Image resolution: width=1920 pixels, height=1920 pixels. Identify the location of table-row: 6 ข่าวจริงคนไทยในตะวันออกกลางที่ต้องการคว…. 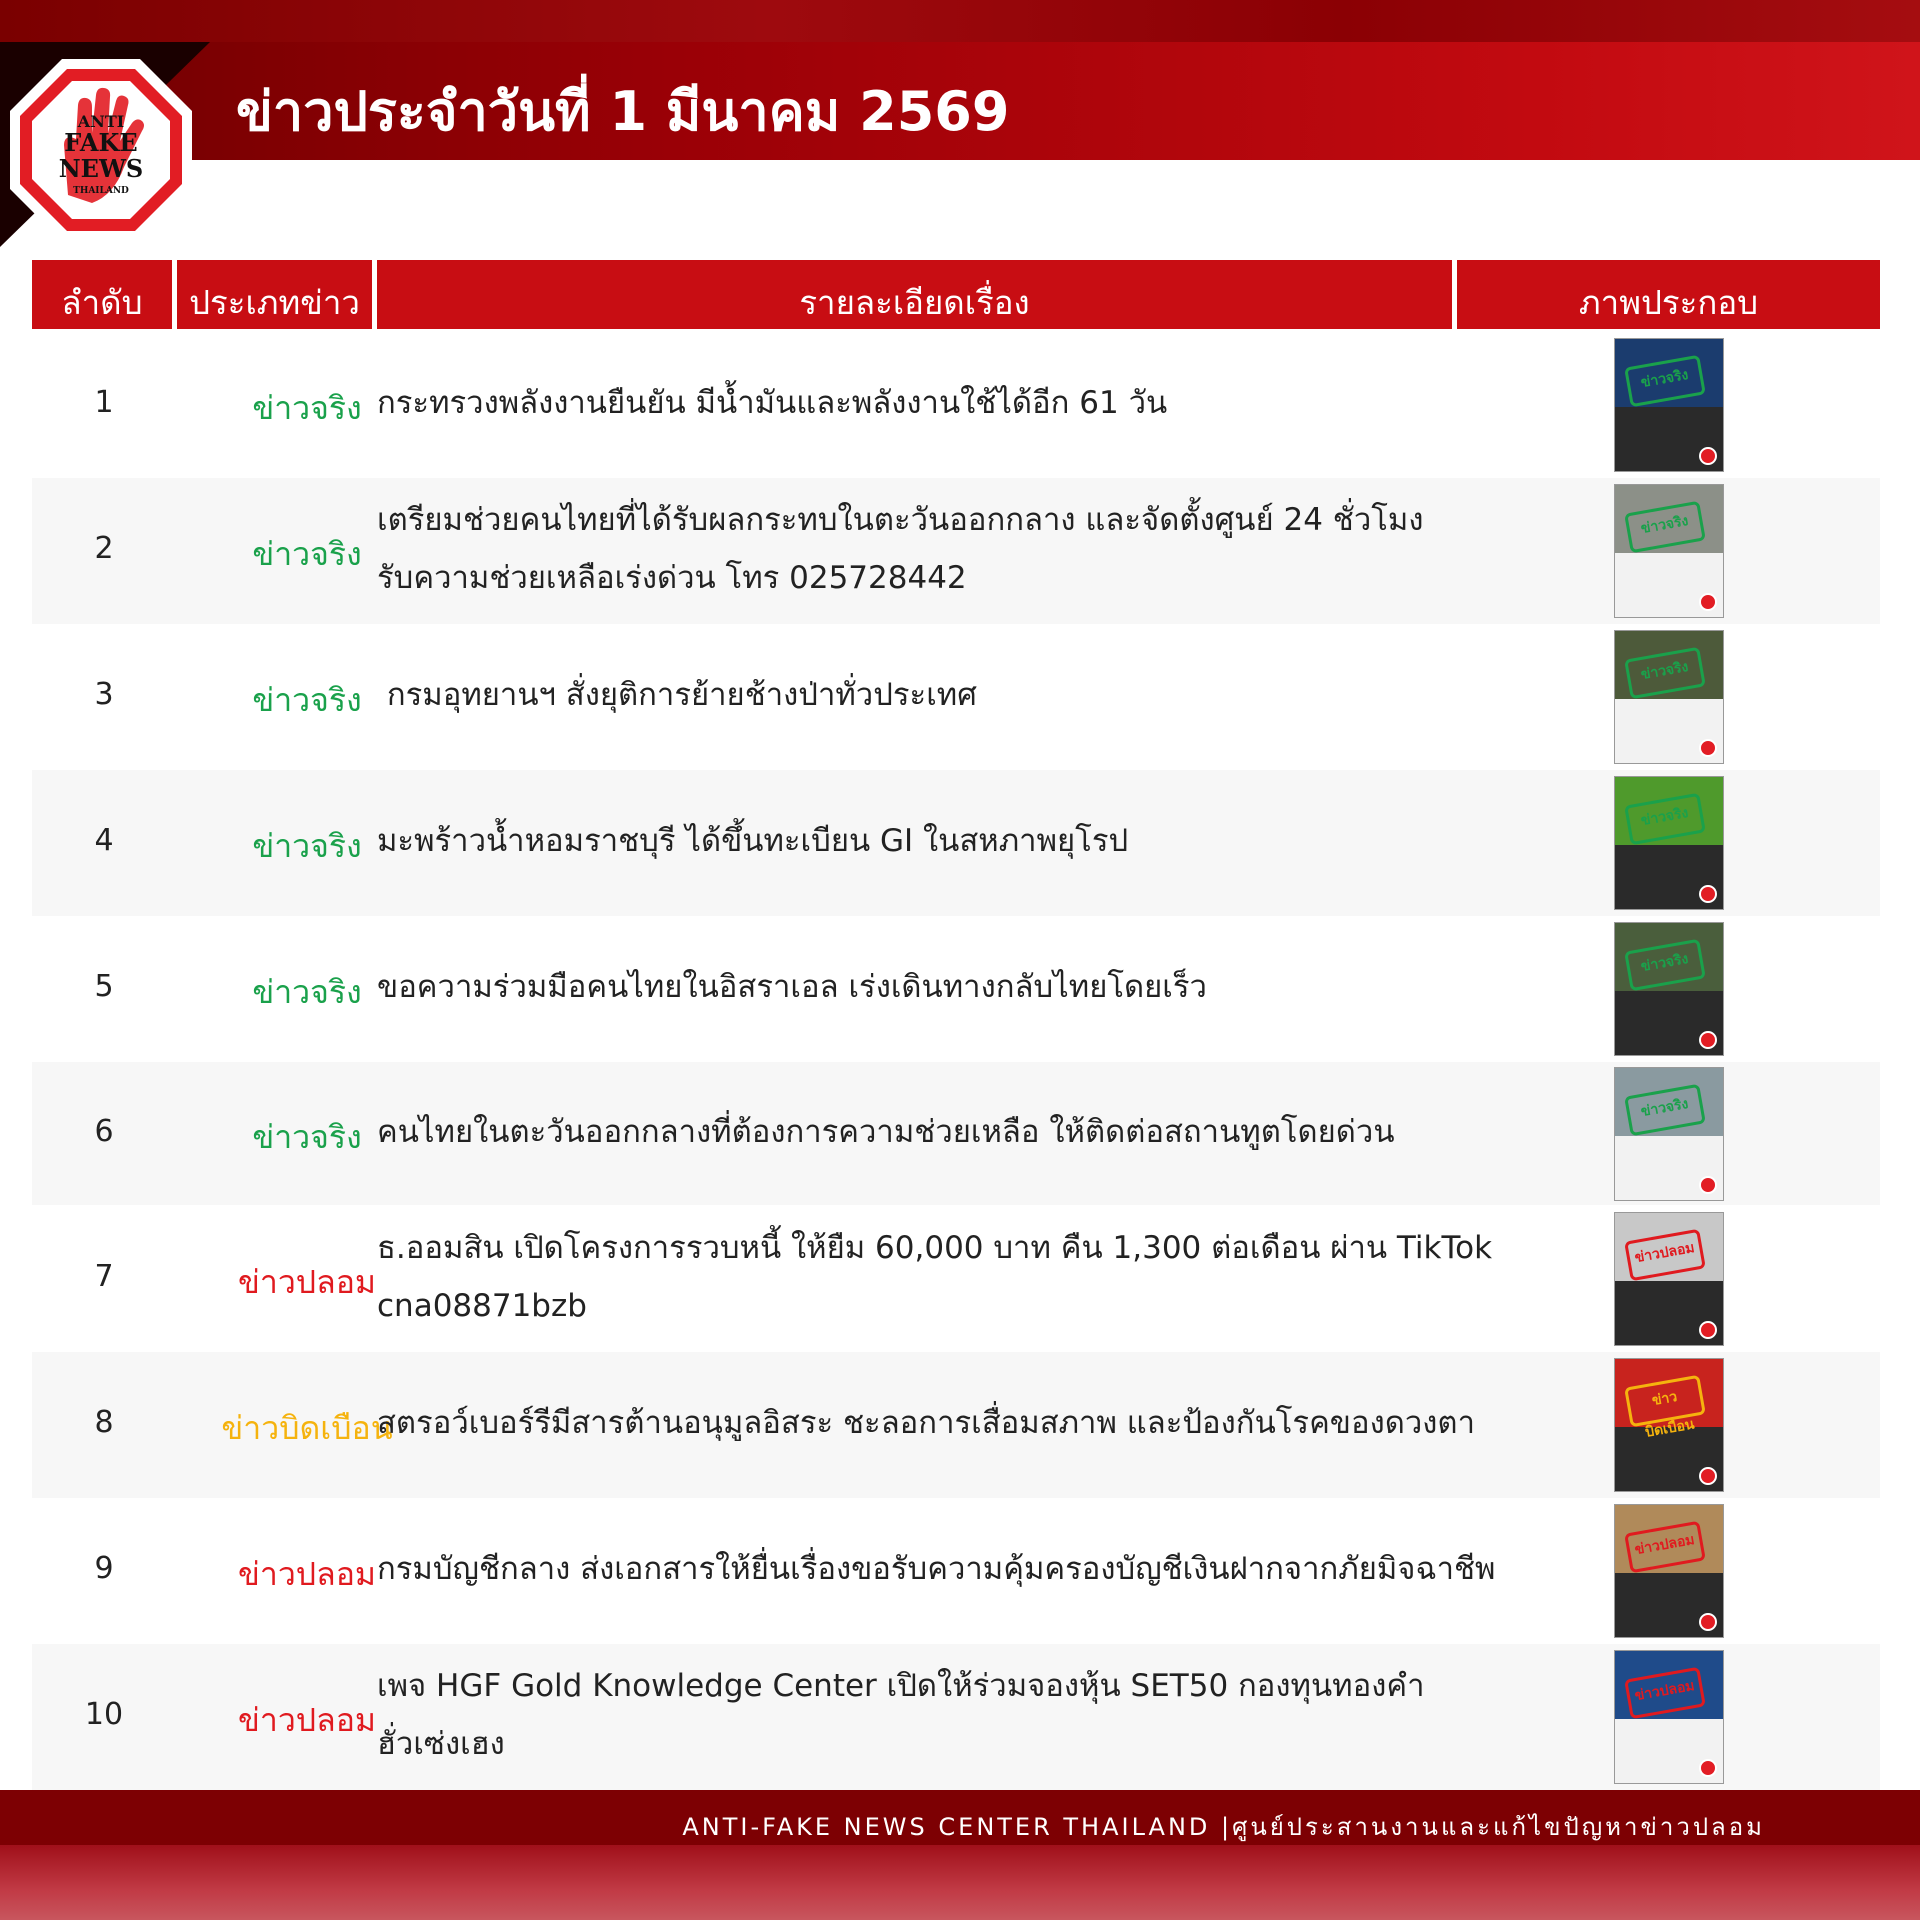
(956, 1133).